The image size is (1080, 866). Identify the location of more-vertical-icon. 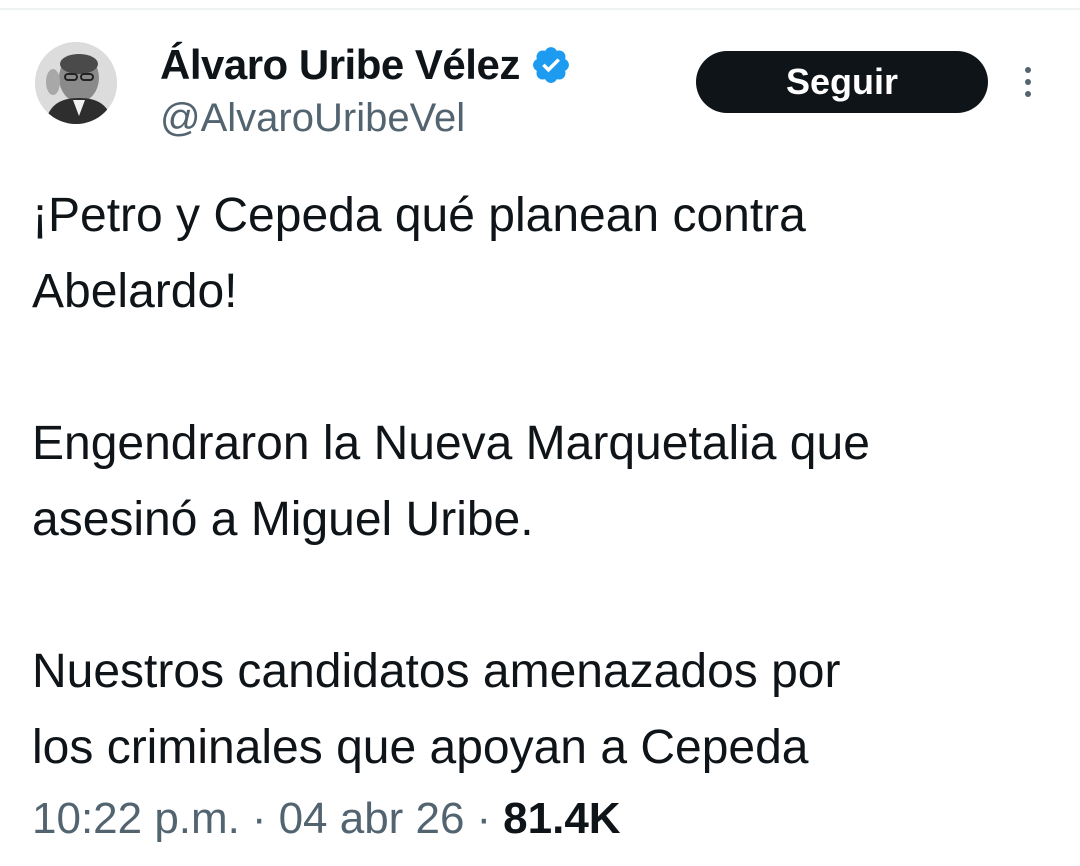
(1028, 82).